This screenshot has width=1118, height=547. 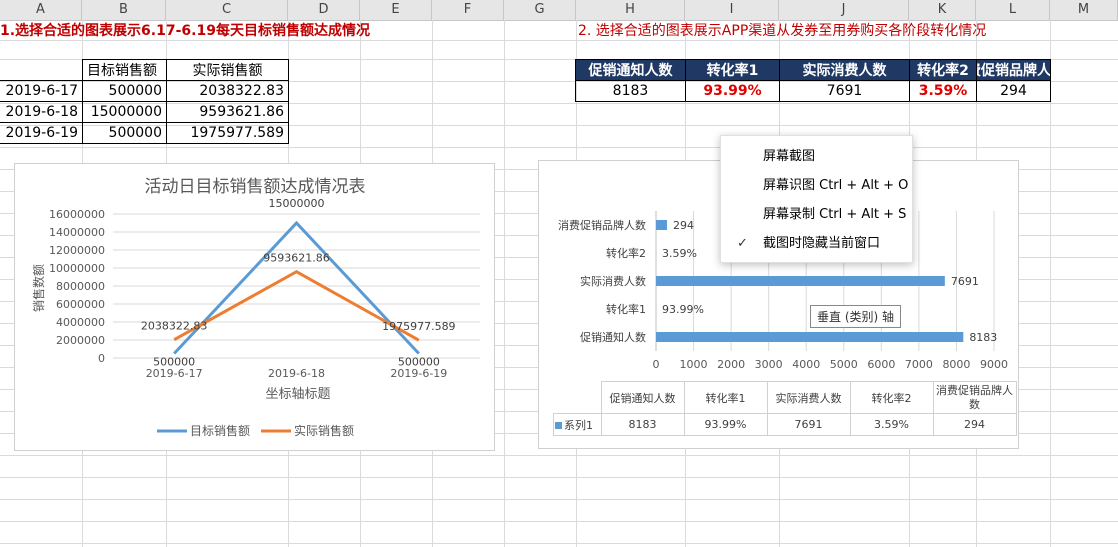 I want to click on axis-tooltip: 垂直 (类别) 轴, so click(x=855, y=316).